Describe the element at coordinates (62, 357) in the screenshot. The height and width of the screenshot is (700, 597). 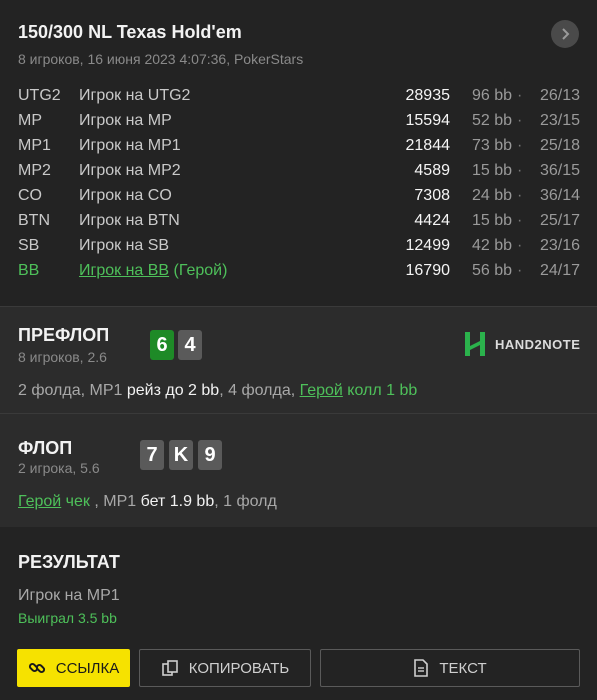
I see `preflop-sub: 8 игроков, 2.6` at that location.